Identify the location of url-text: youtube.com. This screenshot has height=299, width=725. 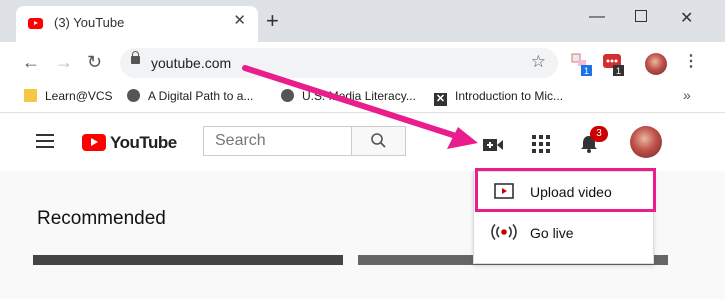
(191, 63).